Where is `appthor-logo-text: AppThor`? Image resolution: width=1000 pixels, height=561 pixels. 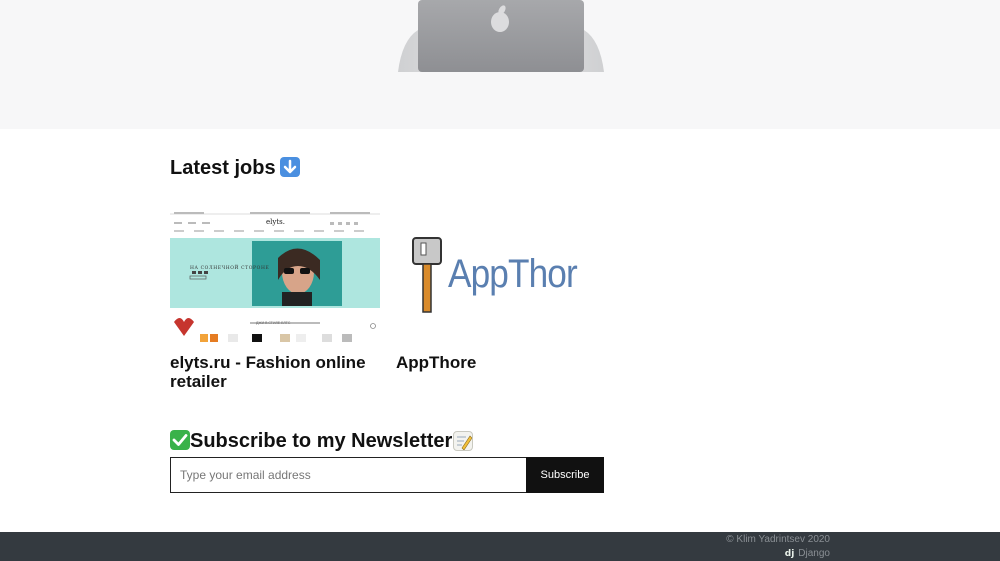 appthor-logo-text: AppThor is located at coordinates (513, 274).